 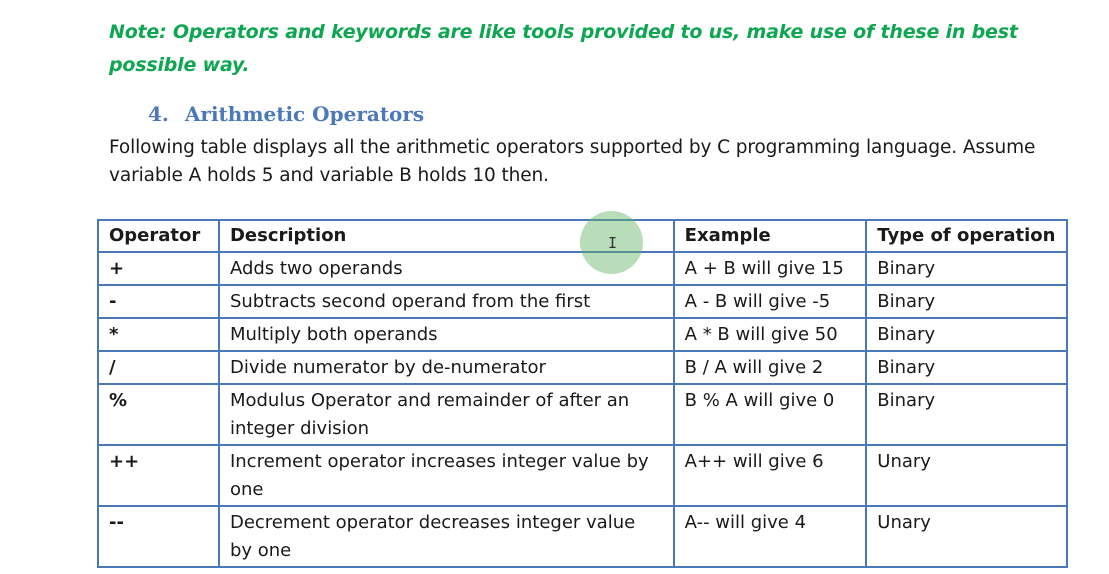 What do you see at coordinates (770, 536) in the screenshot?
I see `example-cell: A-- will give 4` at bounding box center [770, 536].